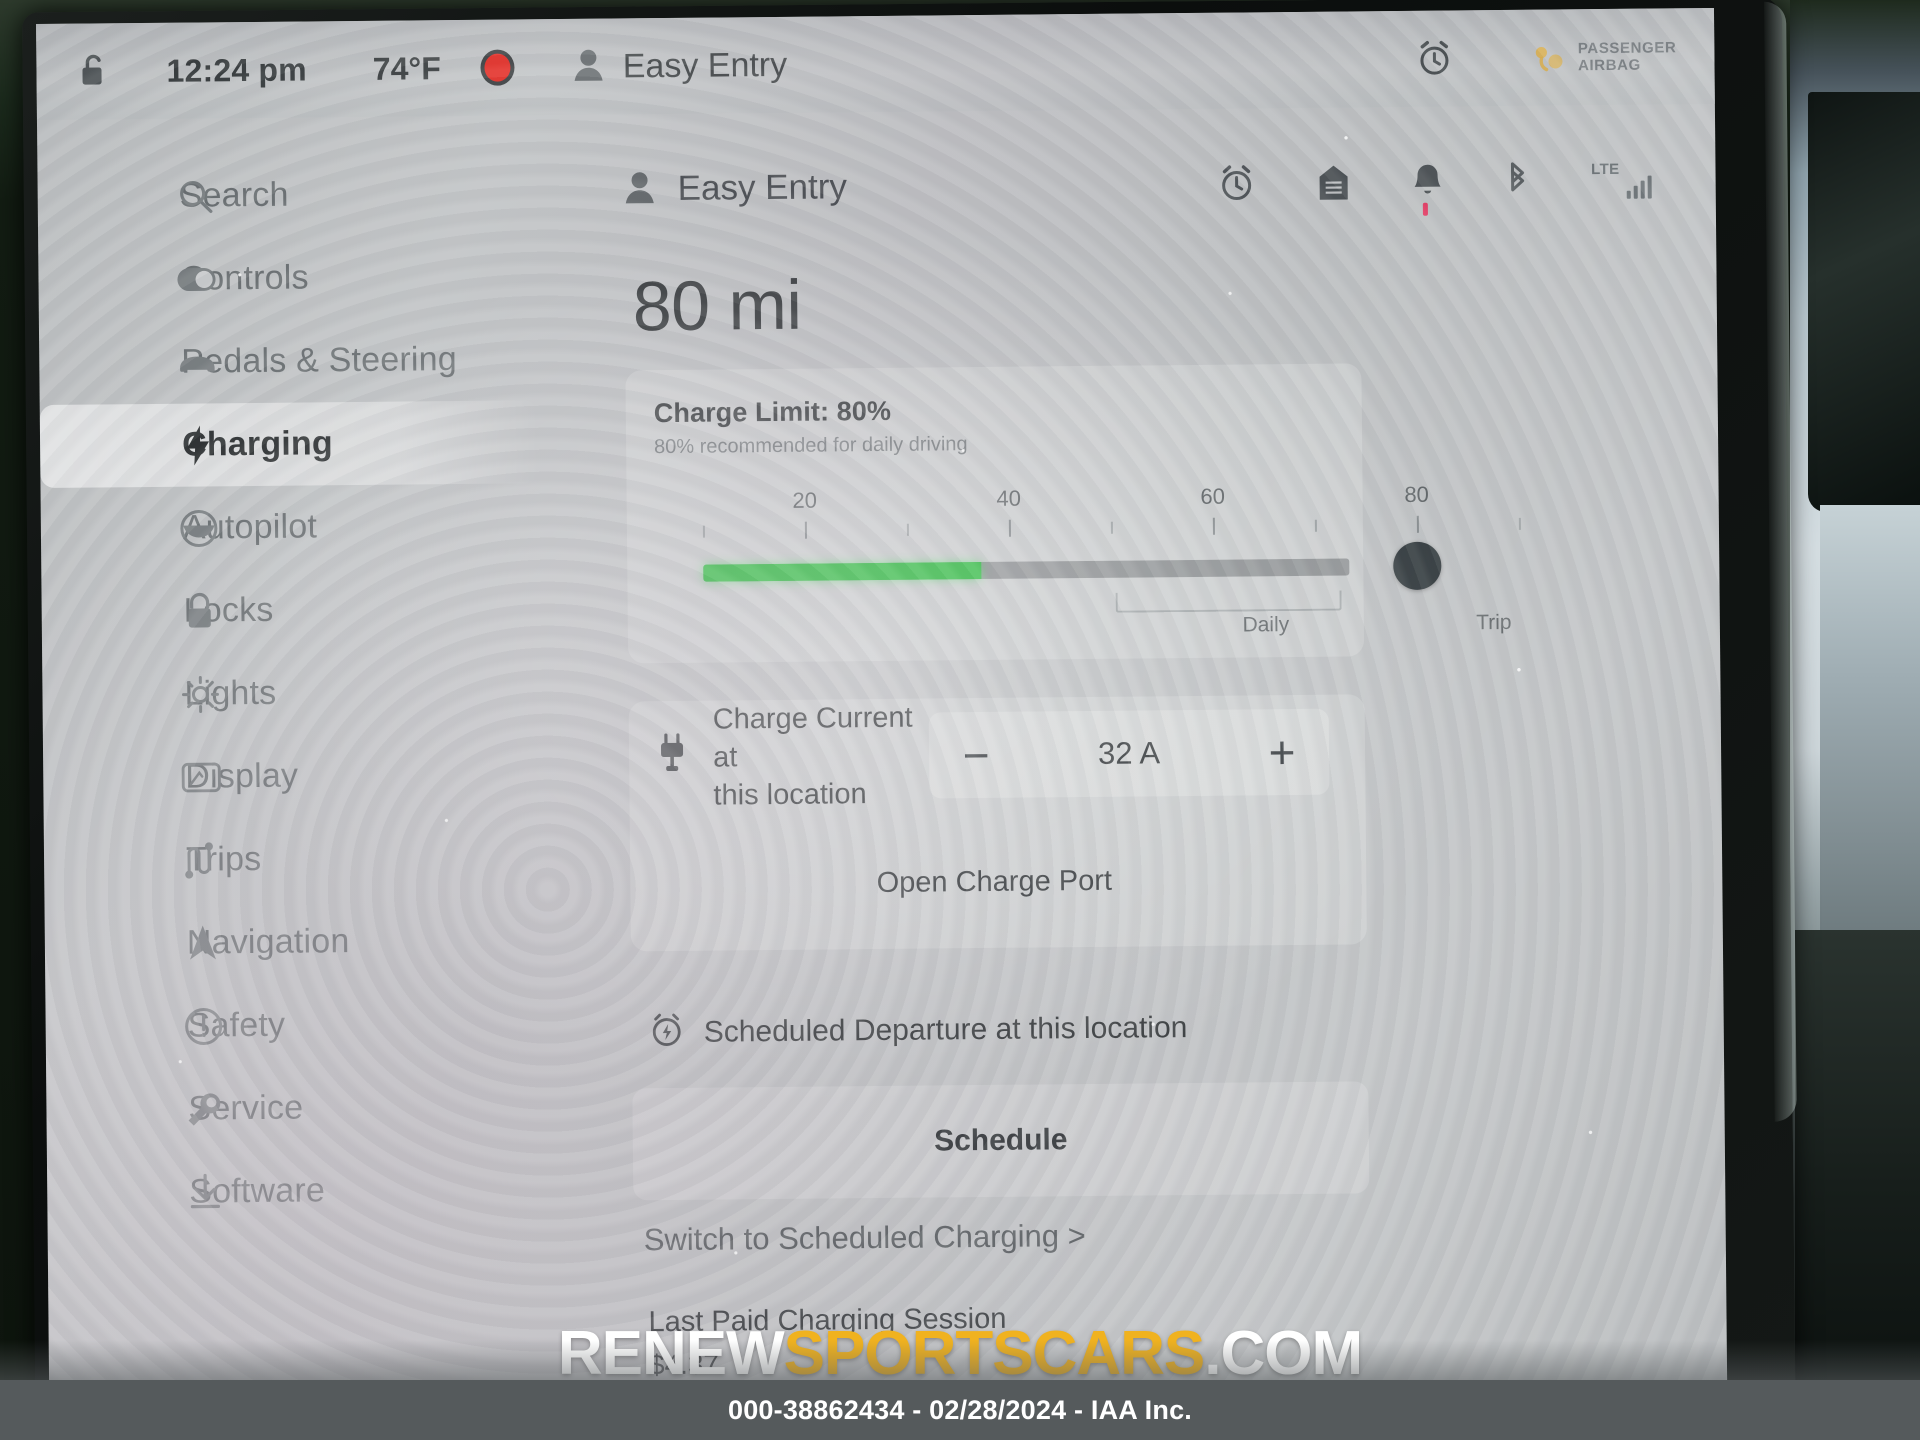  What do you see at coordinates (202, 860) in the screenshot?
I see `trips-route-icon` at bounding box center [202, 860].